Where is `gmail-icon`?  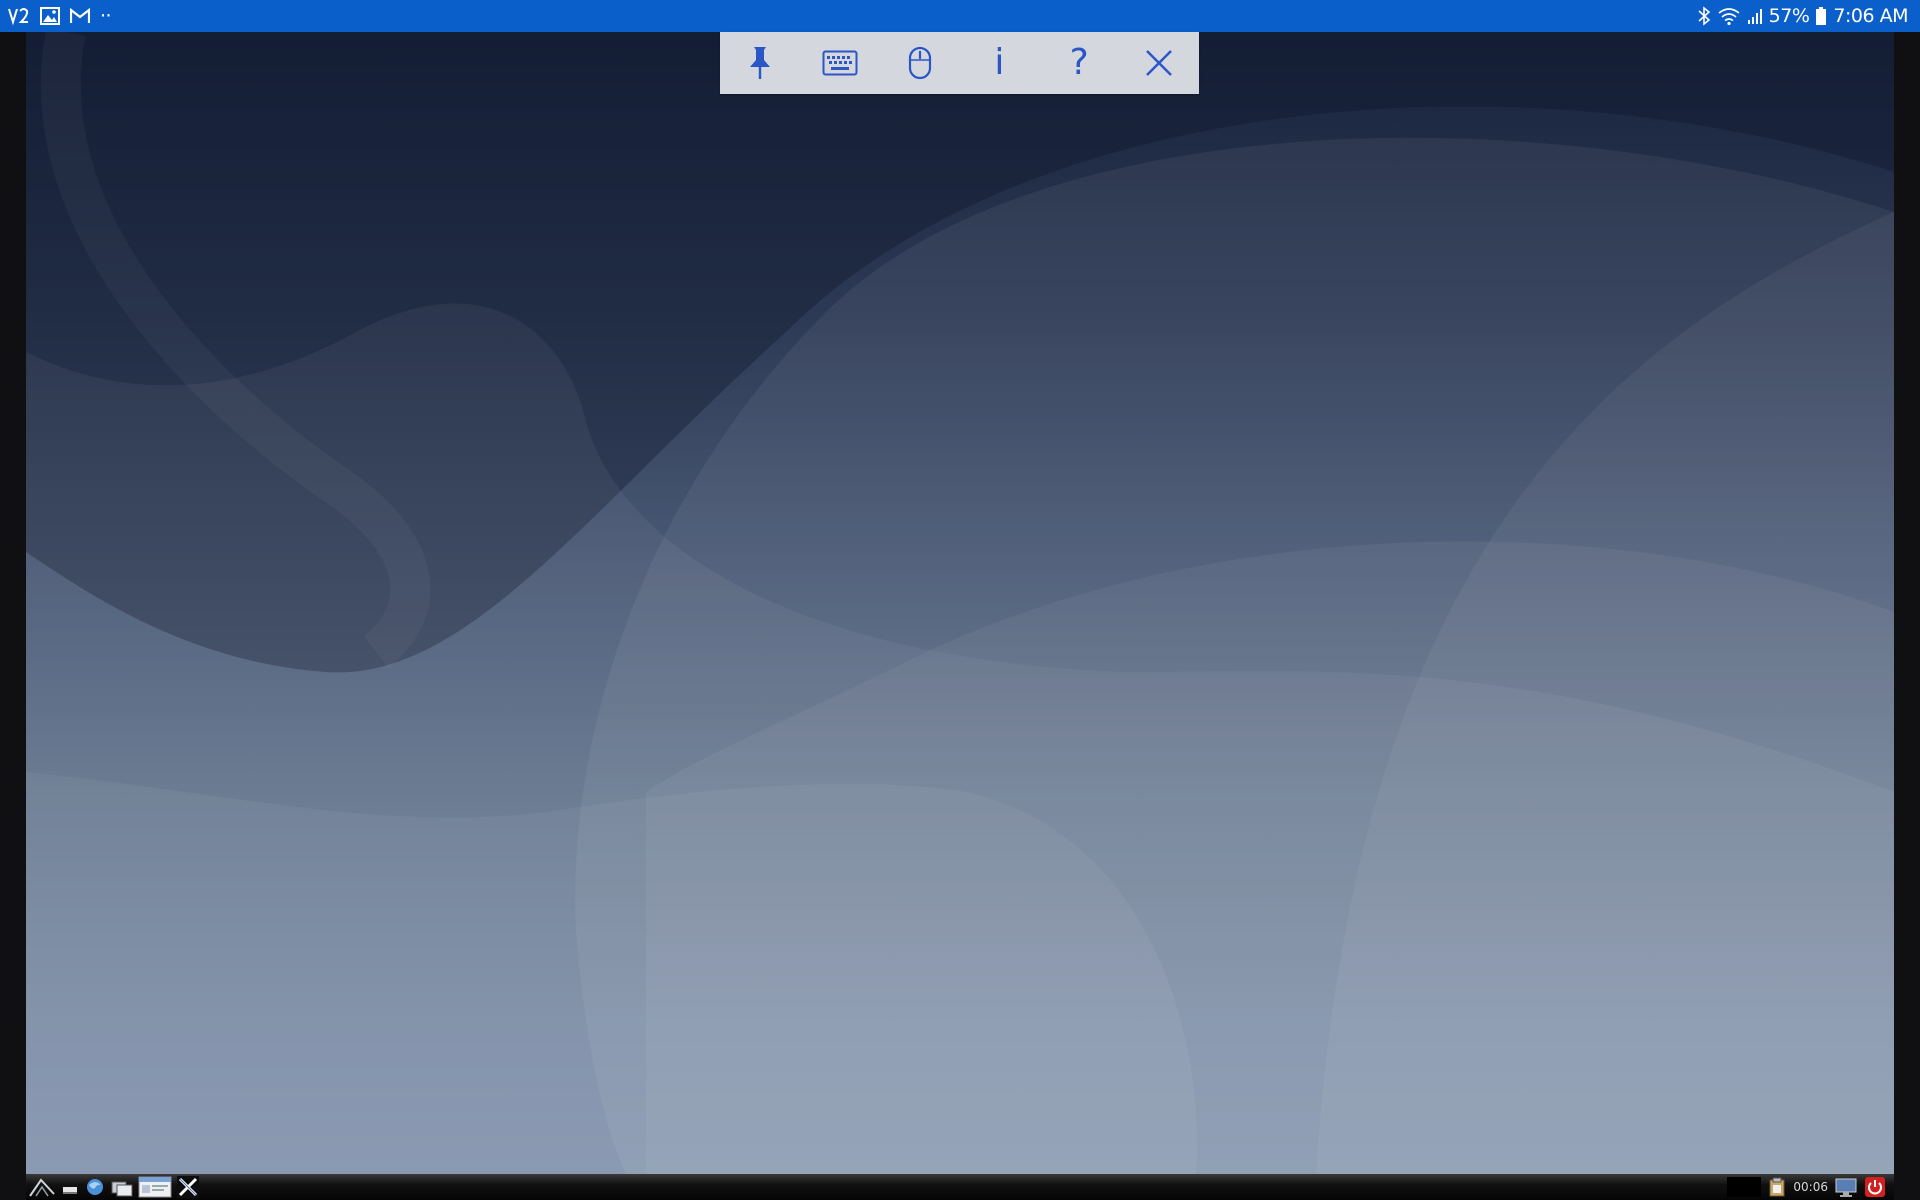
gmail-icon is located at coordinates (80, 16).